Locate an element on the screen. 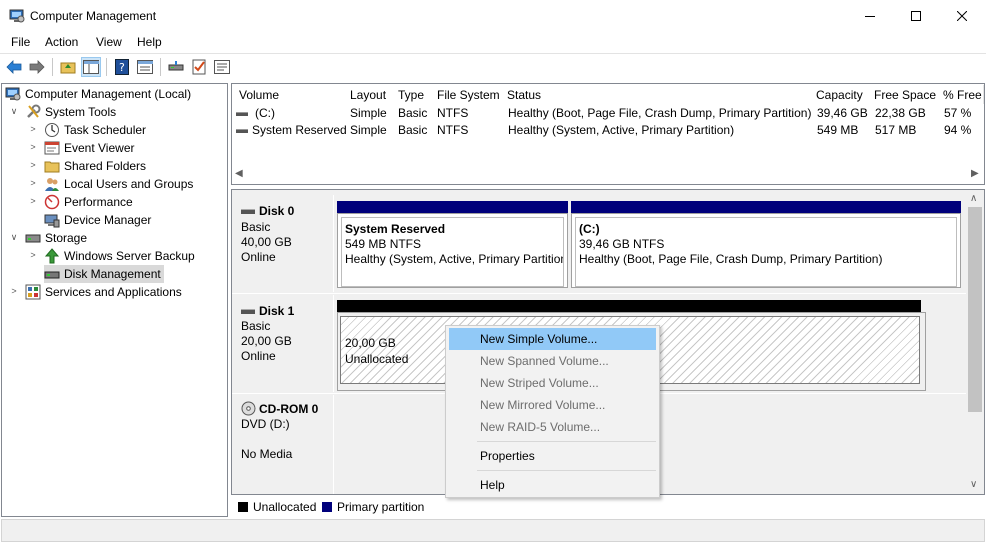 This screenshot has height=543, width=986. tree-item-windows-server-backup: Windows Server Backup is located at coordinates (119, 256).